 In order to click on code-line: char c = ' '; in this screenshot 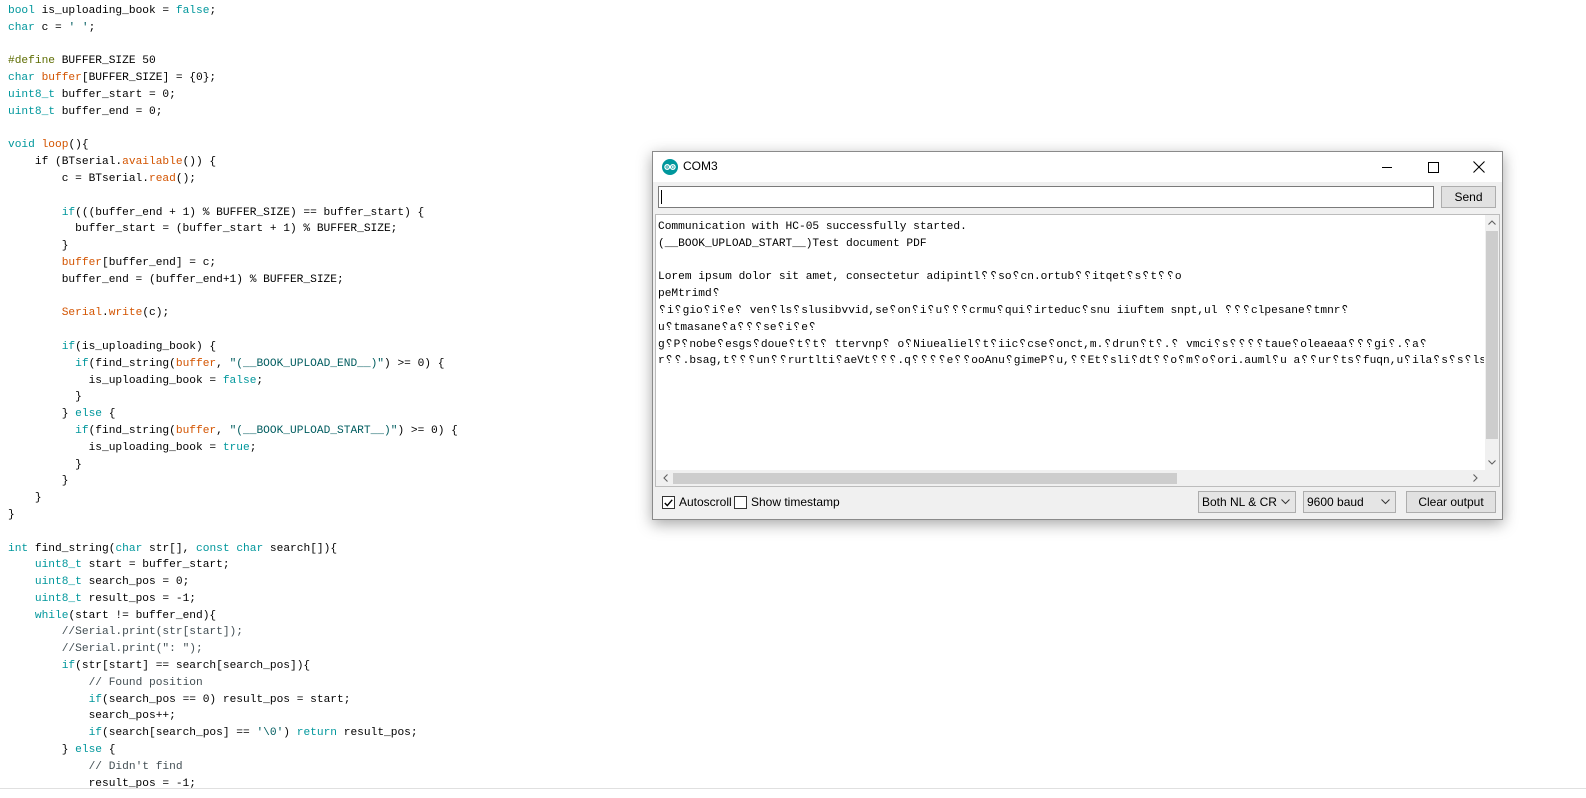, I will do `click(233, 28)`.